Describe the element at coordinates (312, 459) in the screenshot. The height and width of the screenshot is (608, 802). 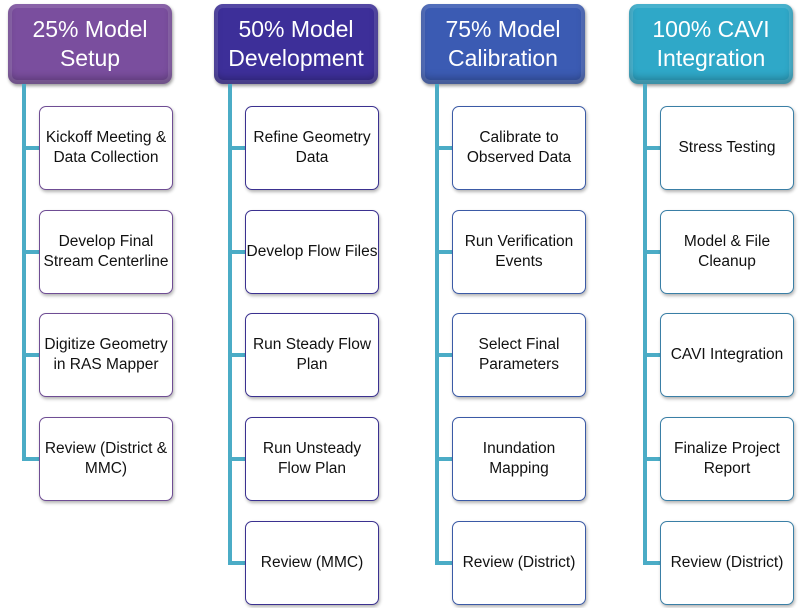
I see `task-box: Run Unsteady Flow Plan` at that location.